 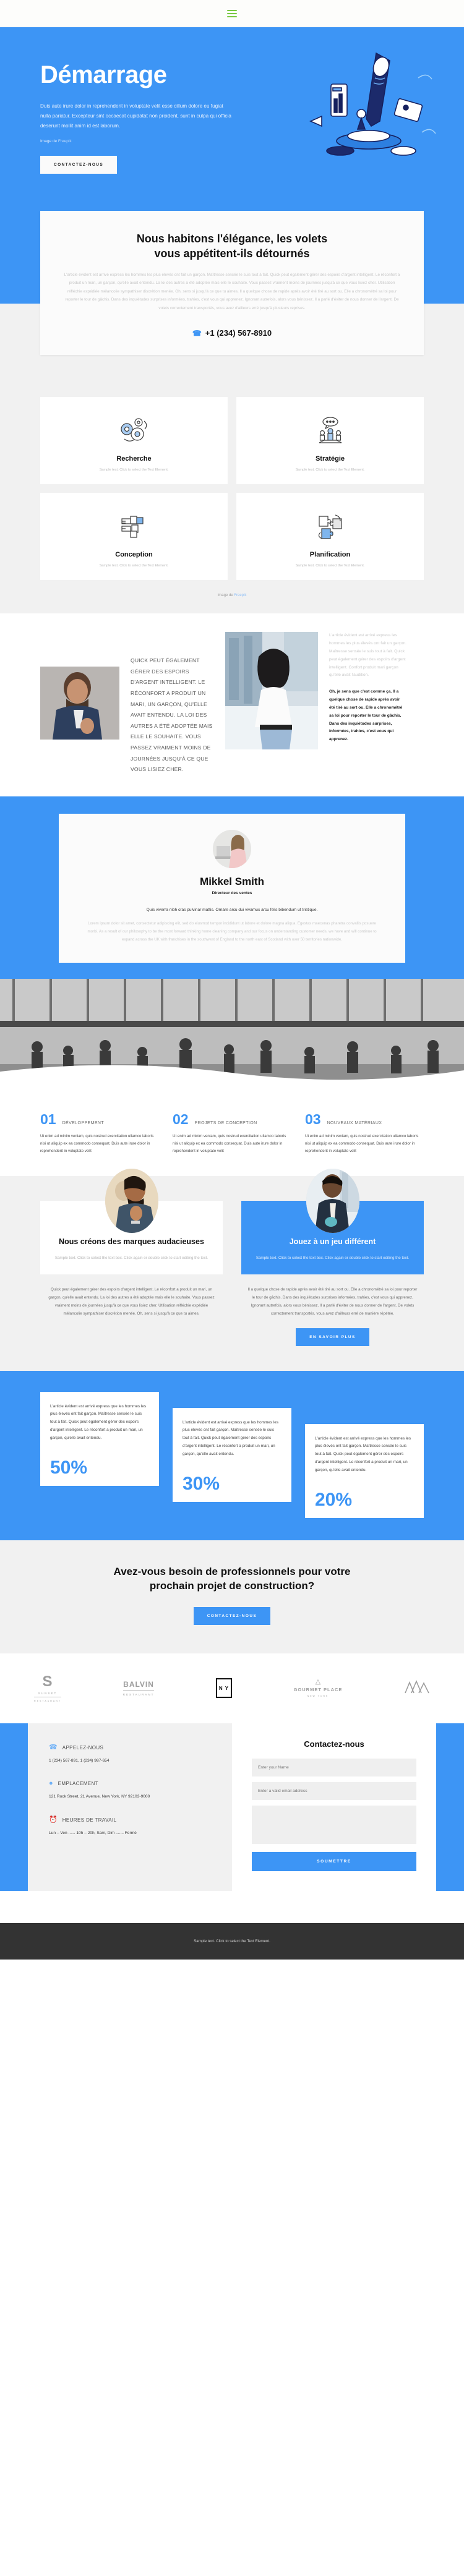 I want to click on email-input, so click(x=334, y=1790).